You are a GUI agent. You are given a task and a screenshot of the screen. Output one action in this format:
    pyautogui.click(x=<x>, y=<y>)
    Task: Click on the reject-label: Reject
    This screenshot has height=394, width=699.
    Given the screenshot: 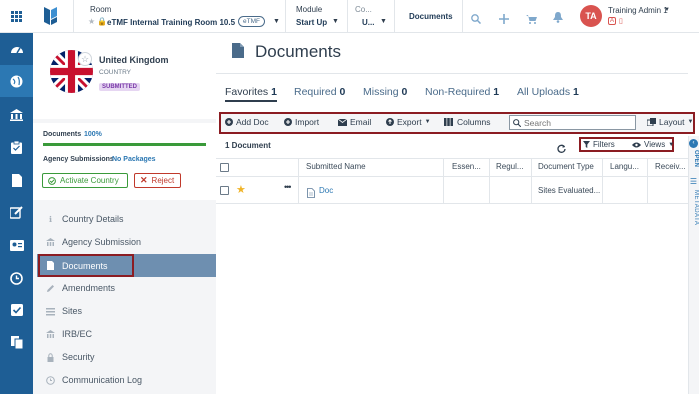 What is the action you would take?
    pyautogui.click(x=163, y=180)
    